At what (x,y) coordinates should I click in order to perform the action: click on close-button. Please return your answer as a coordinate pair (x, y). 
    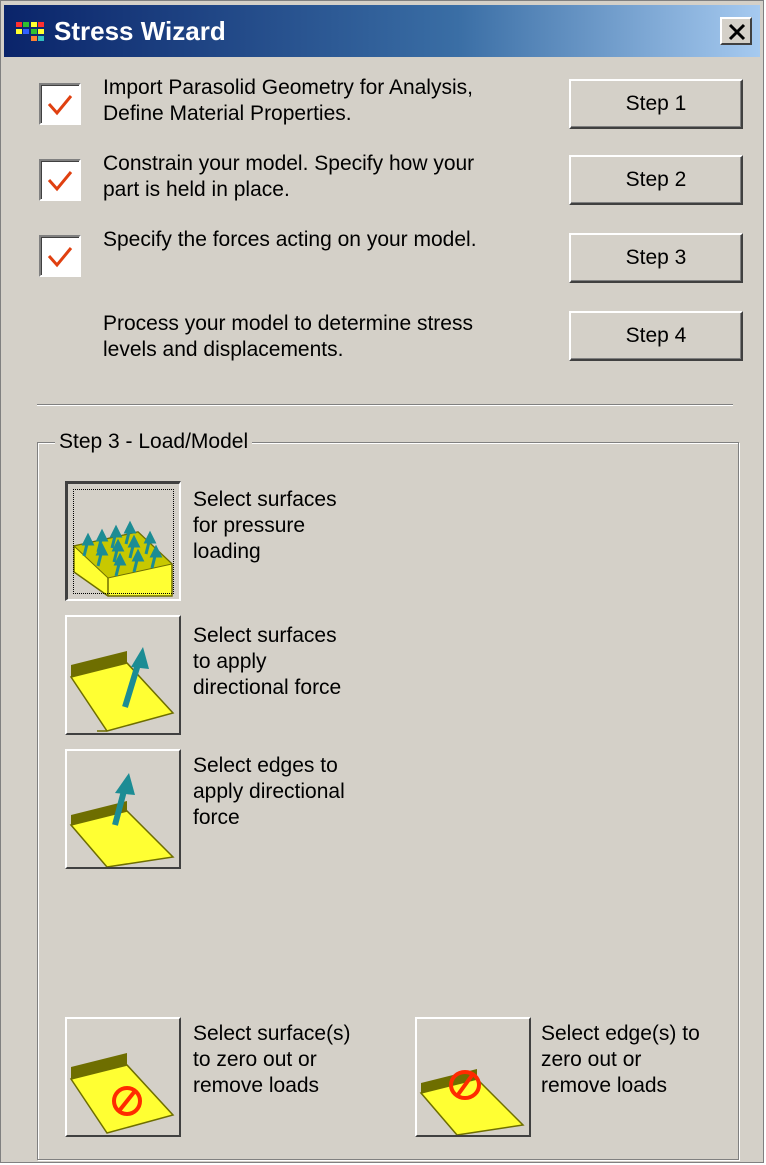
    Looking at the image, I should click on (736, 31).